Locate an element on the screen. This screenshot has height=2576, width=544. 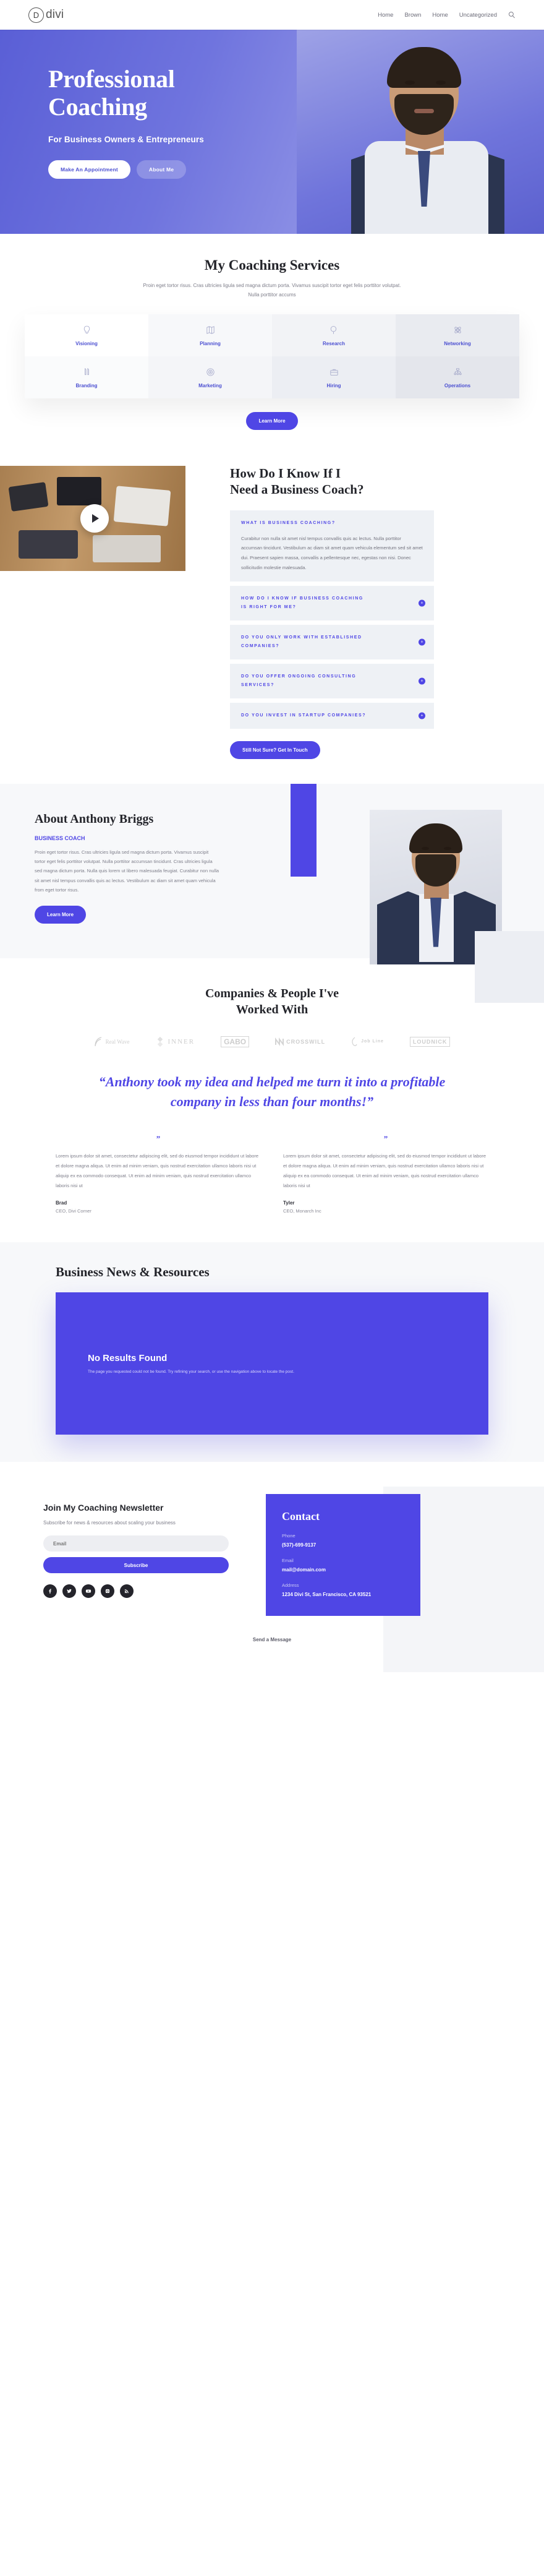
address-value: 1234 Divi St, San Francisco, CA 93521 is located at coordinates (327, 1595).